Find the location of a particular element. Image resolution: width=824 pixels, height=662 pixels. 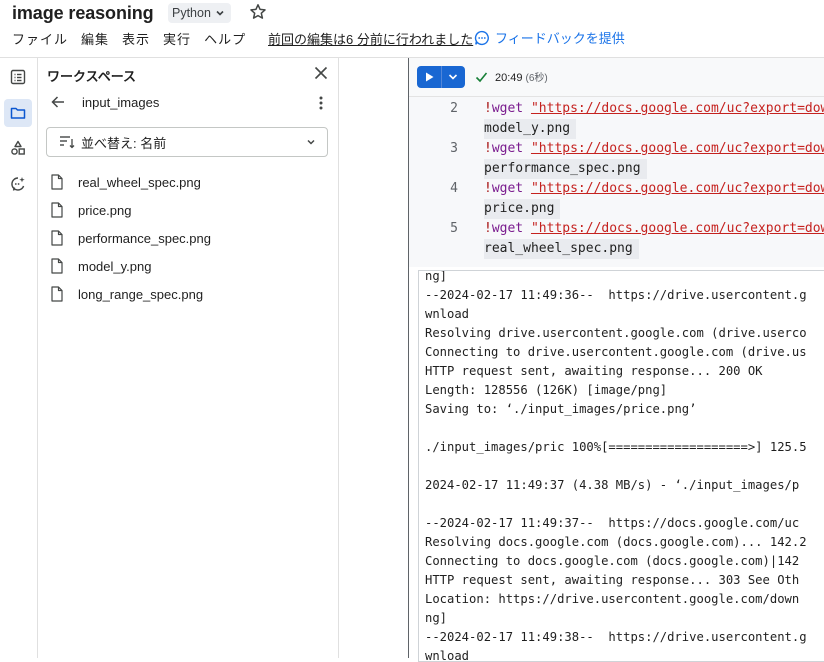

file-name: price.png is located at coordinates (105, 210).